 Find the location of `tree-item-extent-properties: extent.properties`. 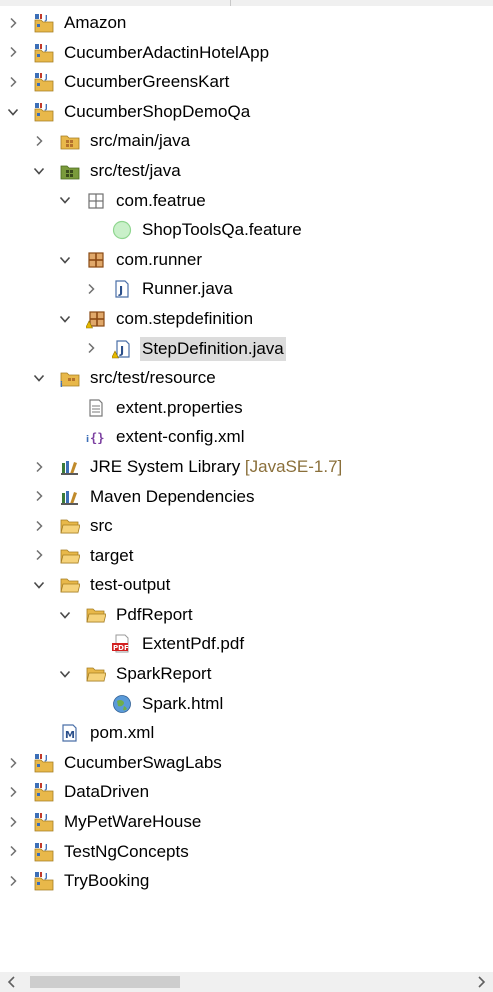

tree-item-extent-properties: extent.properties is located at coordinates (246, 408).